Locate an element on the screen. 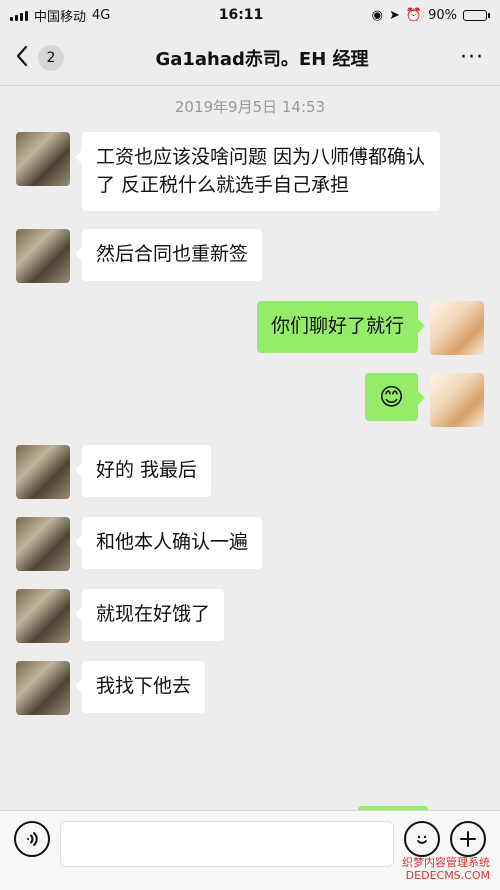  chat-title: Ga1ahad赤司。EH 经理 is located at coordinates (262, 59).